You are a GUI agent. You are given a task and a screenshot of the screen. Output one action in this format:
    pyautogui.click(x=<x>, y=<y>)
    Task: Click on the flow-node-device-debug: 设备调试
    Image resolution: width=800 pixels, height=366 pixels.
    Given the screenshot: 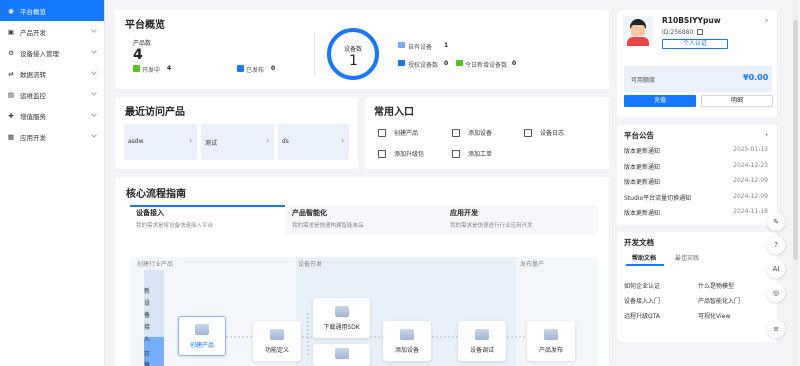 What is the action you would take?
    pyautogui.click(x=482, y=341)
    